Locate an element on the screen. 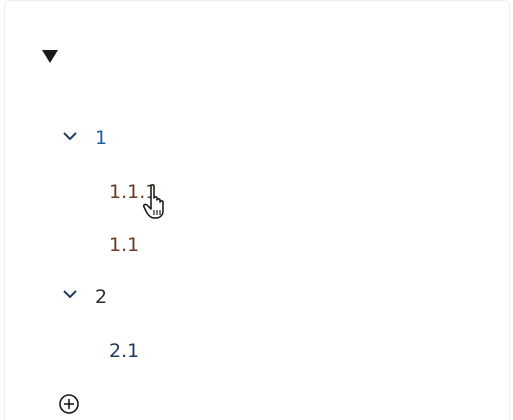  circle-plus-icon is located at coordinates (69, 404).